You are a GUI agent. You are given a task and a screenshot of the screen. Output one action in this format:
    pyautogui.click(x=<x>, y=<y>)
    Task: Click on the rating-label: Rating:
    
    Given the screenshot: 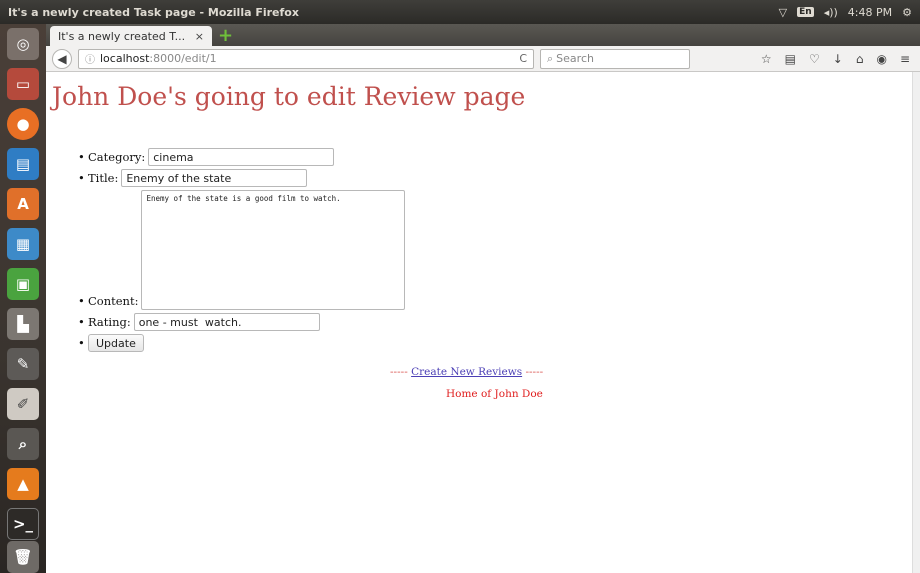 What is the action you would take?
    pyautogui.click(x=109, y=322)
    